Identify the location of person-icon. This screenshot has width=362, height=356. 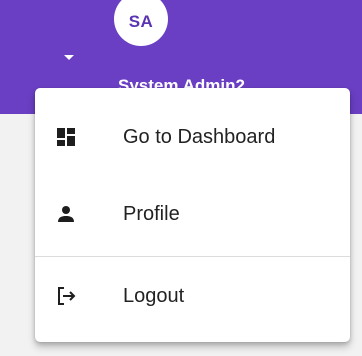
(66, 214).